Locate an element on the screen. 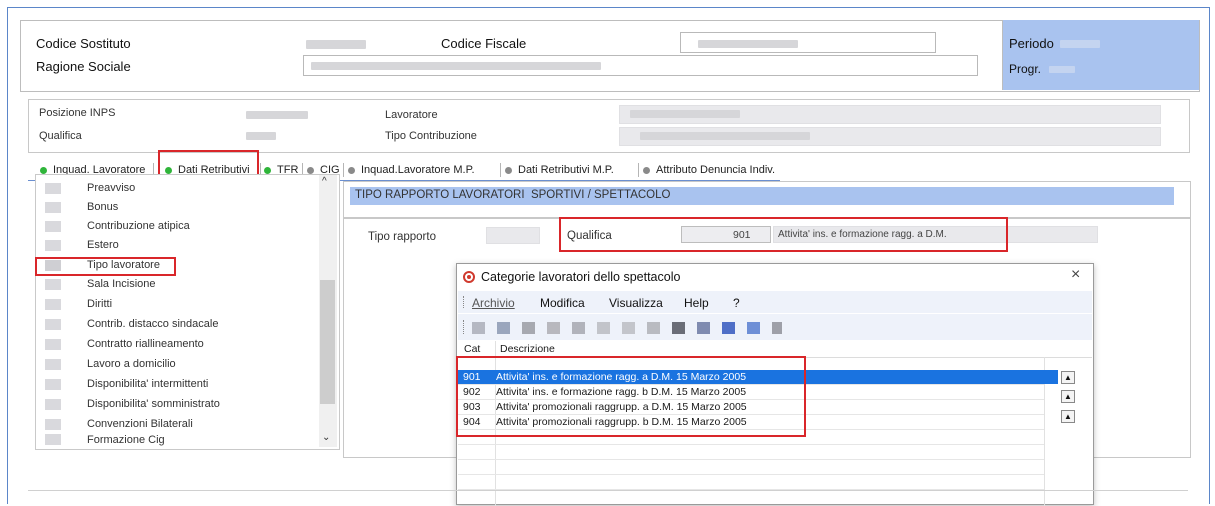 The width and height of the screenshot is (1215, 506). list-item: Sala Incisione is located at coordinates (100, 284).